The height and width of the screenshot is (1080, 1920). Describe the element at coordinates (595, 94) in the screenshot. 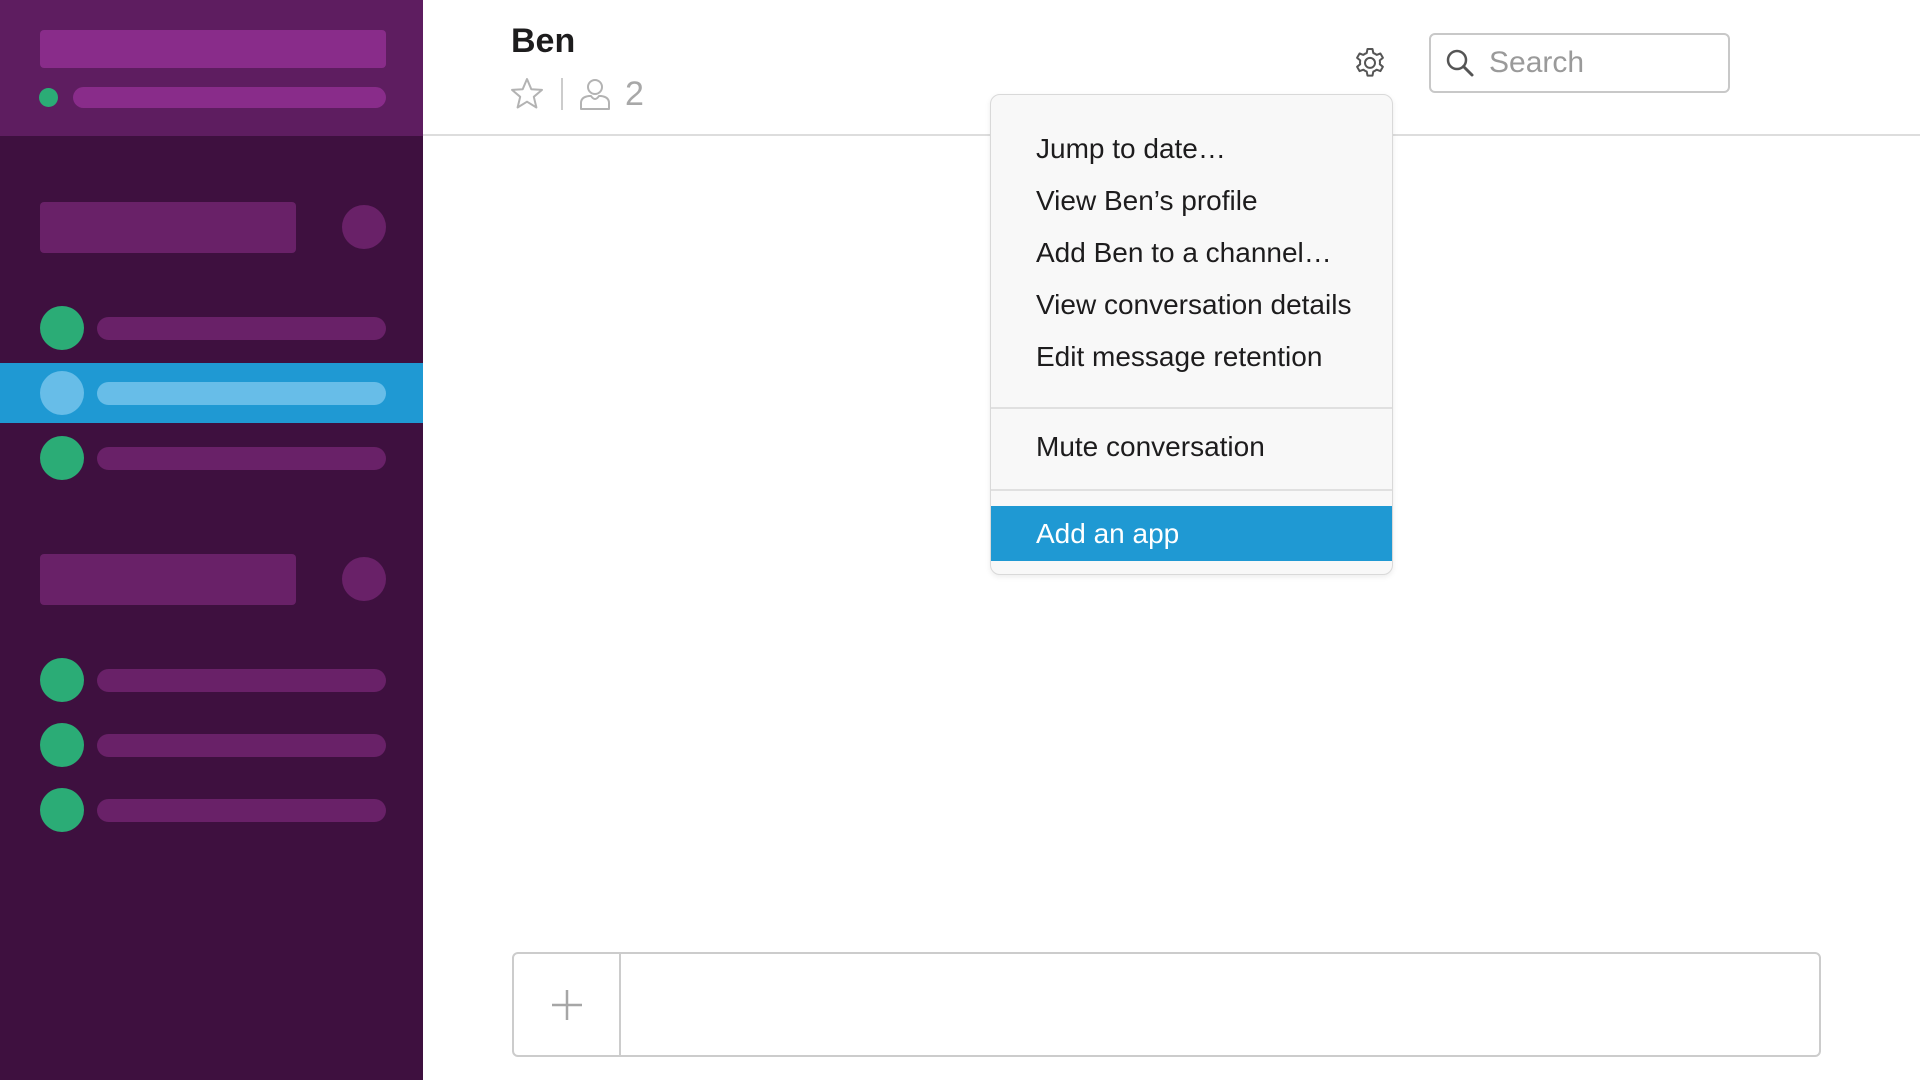

I see `member-icon` at that location.